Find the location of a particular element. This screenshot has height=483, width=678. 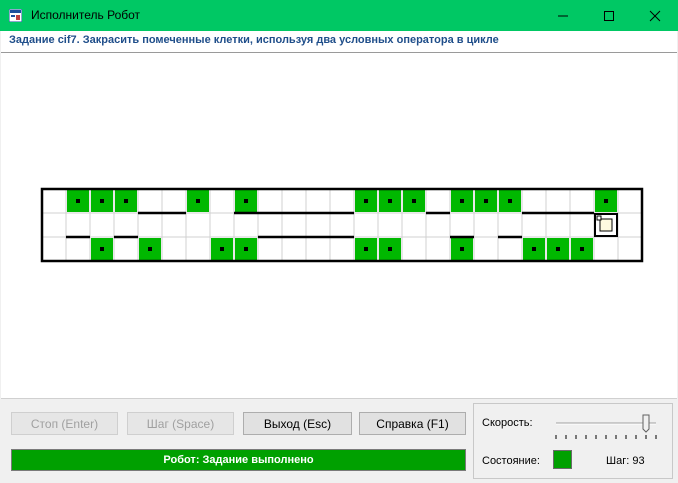

minimize-button is located at coordinates (563, 15).